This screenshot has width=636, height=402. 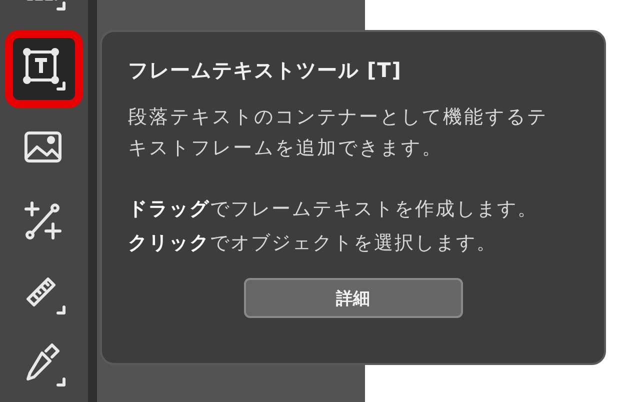 I want to click on instruction-text: ドラッグでフレームテキストを作成します。, so click(x=333, y=209).